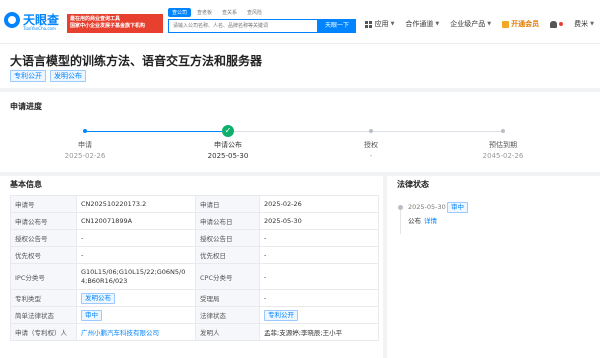  I want to click on legal-status-desc: 公布, so click(414, 221).